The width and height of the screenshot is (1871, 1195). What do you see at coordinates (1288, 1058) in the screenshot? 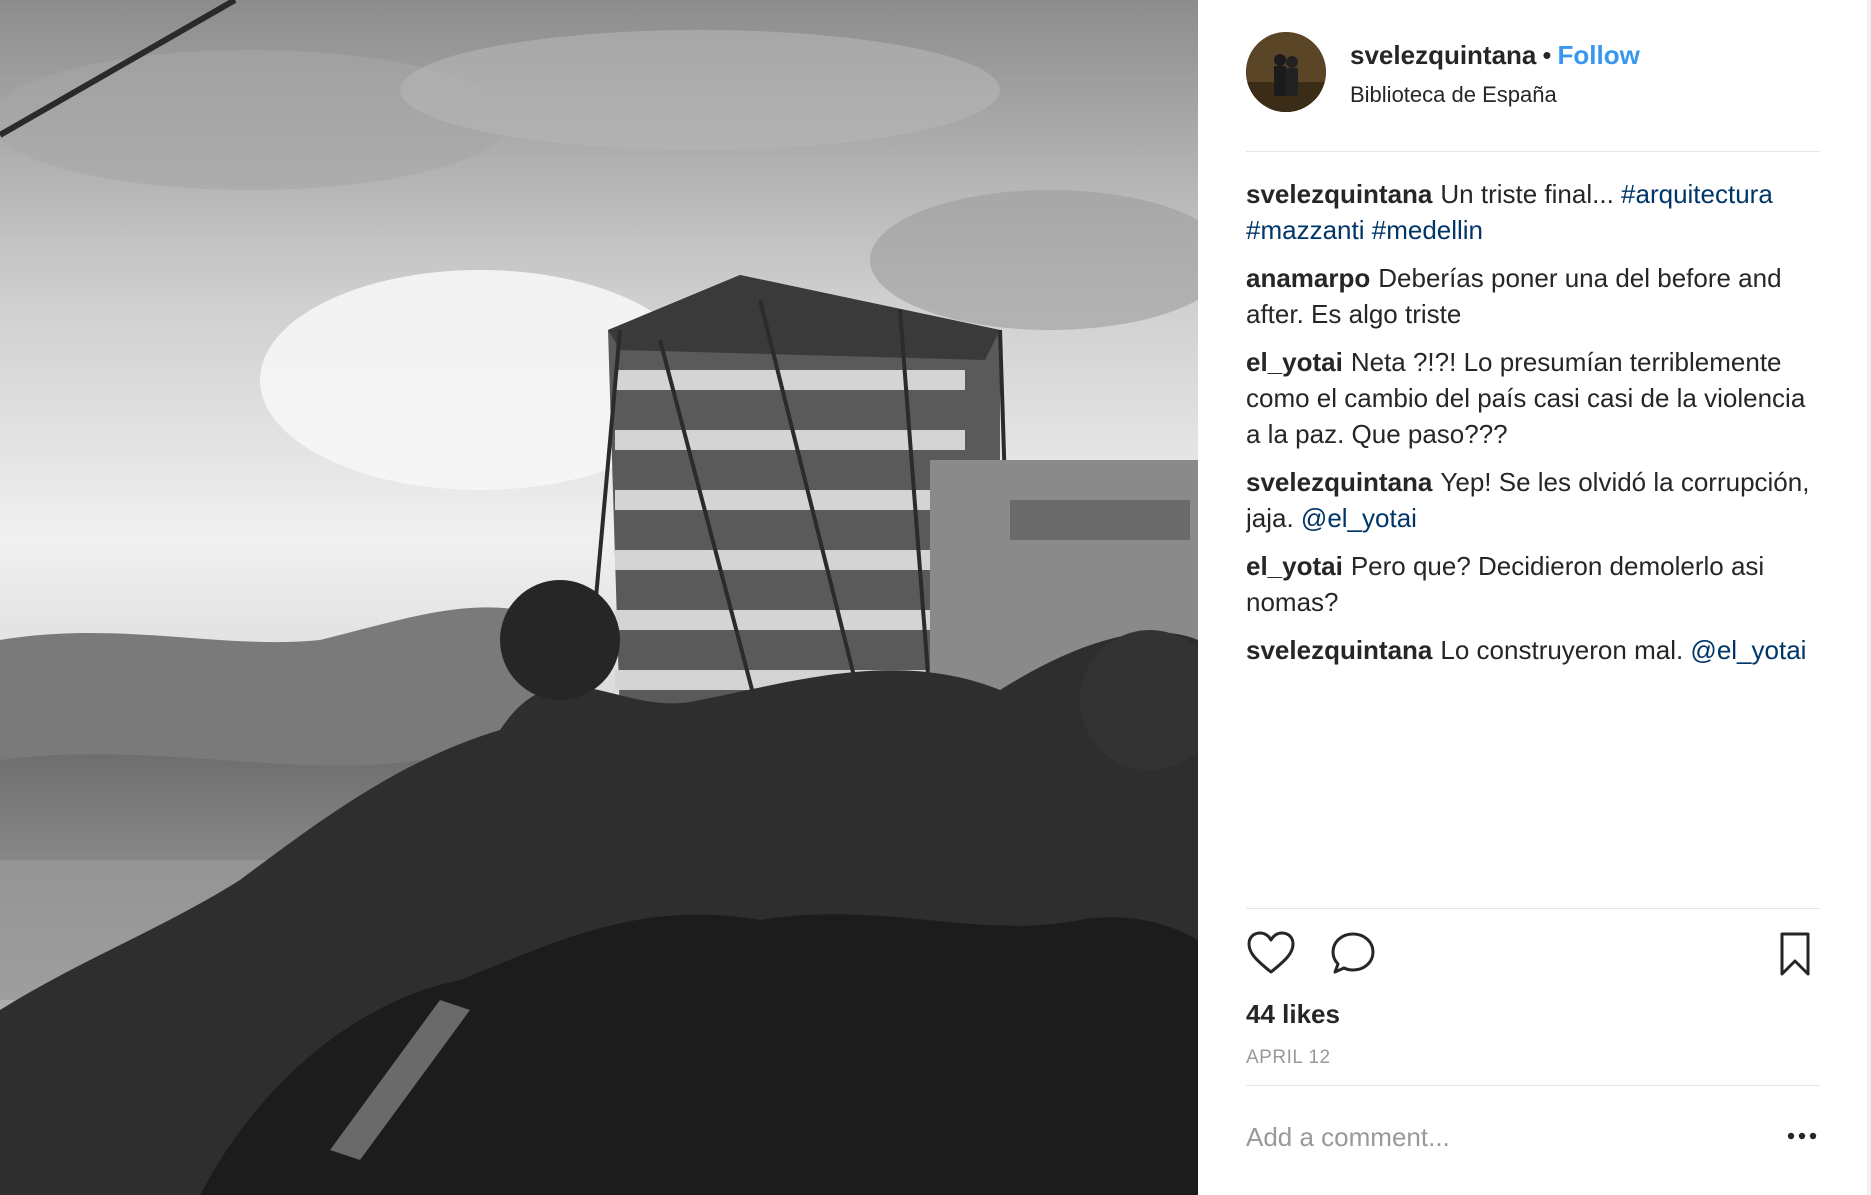
I see `post-date: APRIL 12` at bounding box center [1288, 1058].